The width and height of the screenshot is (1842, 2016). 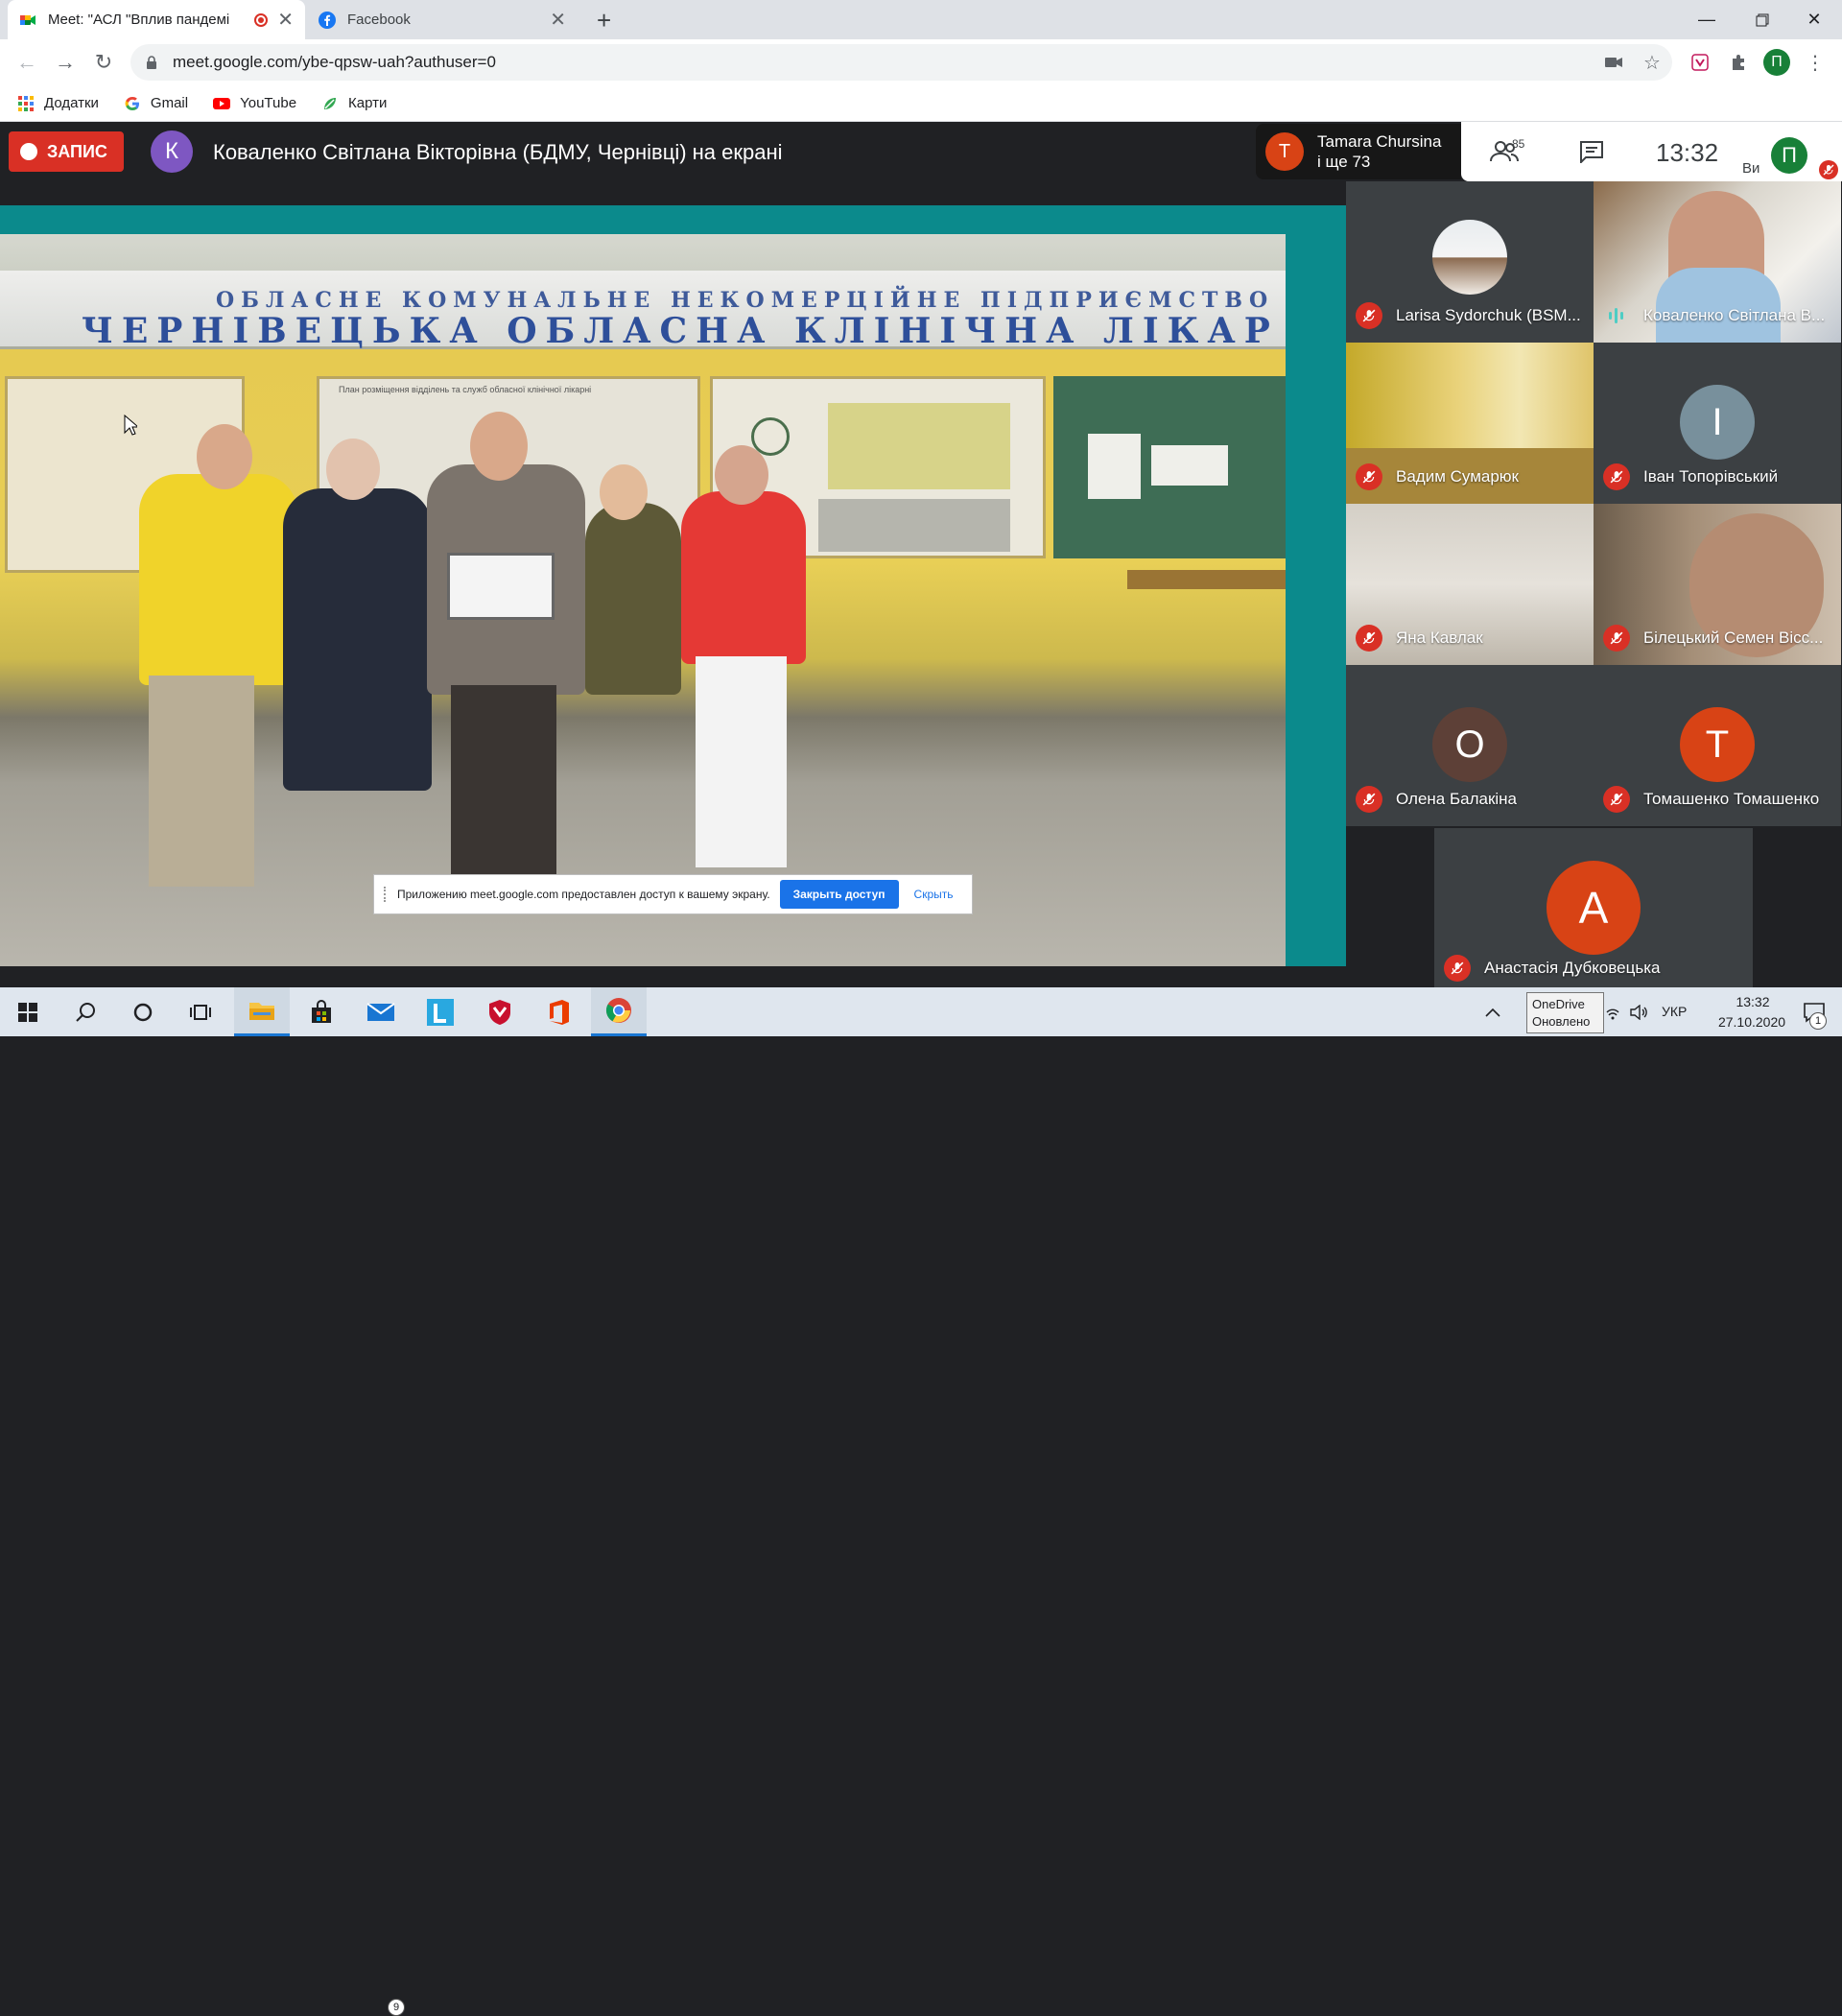 What do you see at coordinates (440, 1011) in the screenshot?
I see `l-app-icon` at bounding box center [440, 1011].